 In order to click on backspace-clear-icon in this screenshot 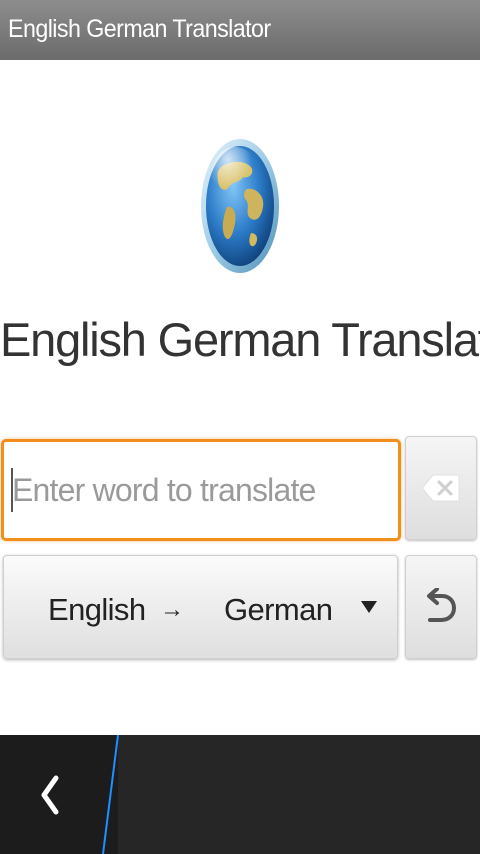, I will do `click(440, 488)`.